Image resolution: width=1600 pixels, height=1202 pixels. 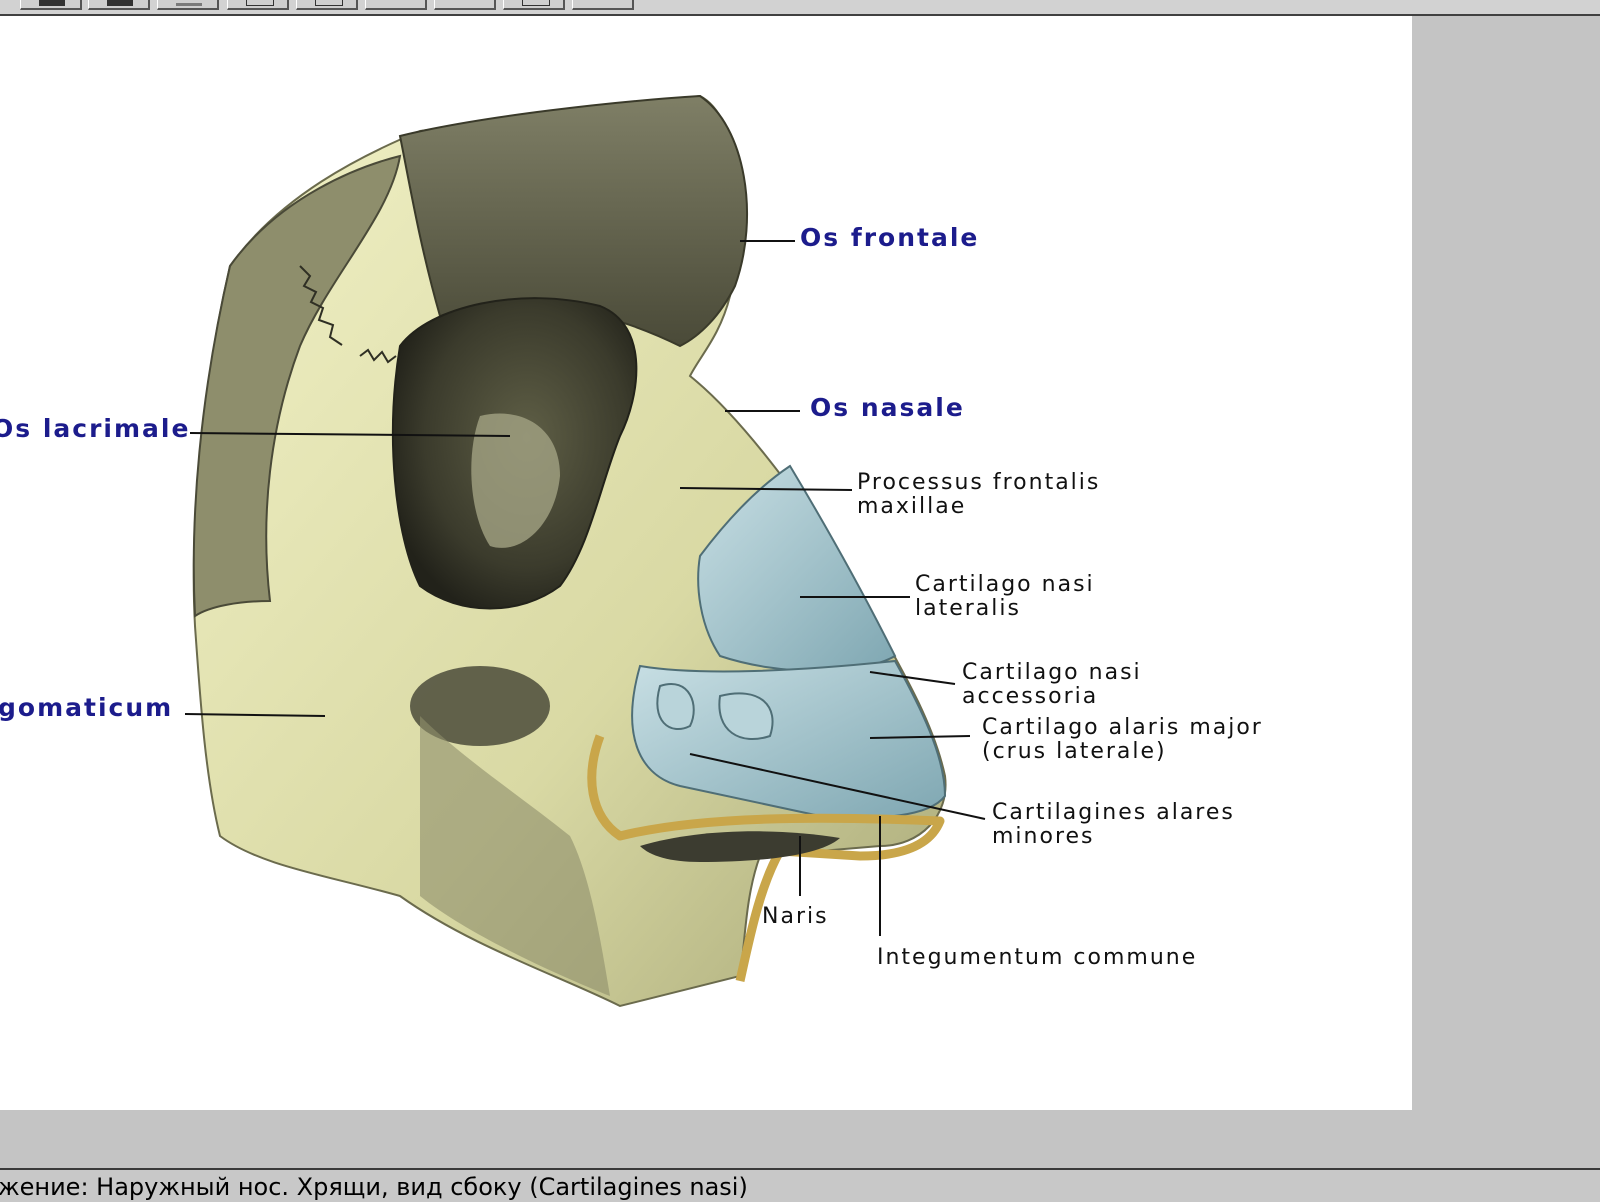 What do you see at coordinates (1052, 684) in the screenshot?
I see `label-cartilago-accessoria: Cartilago nasi accessoria` at bounding box center [1052, 684].